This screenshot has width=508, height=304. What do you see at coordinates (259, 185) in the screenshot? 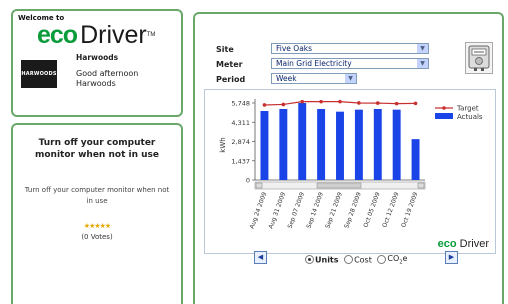
I see `scroll-left-button` at bounding box center [259, 185].